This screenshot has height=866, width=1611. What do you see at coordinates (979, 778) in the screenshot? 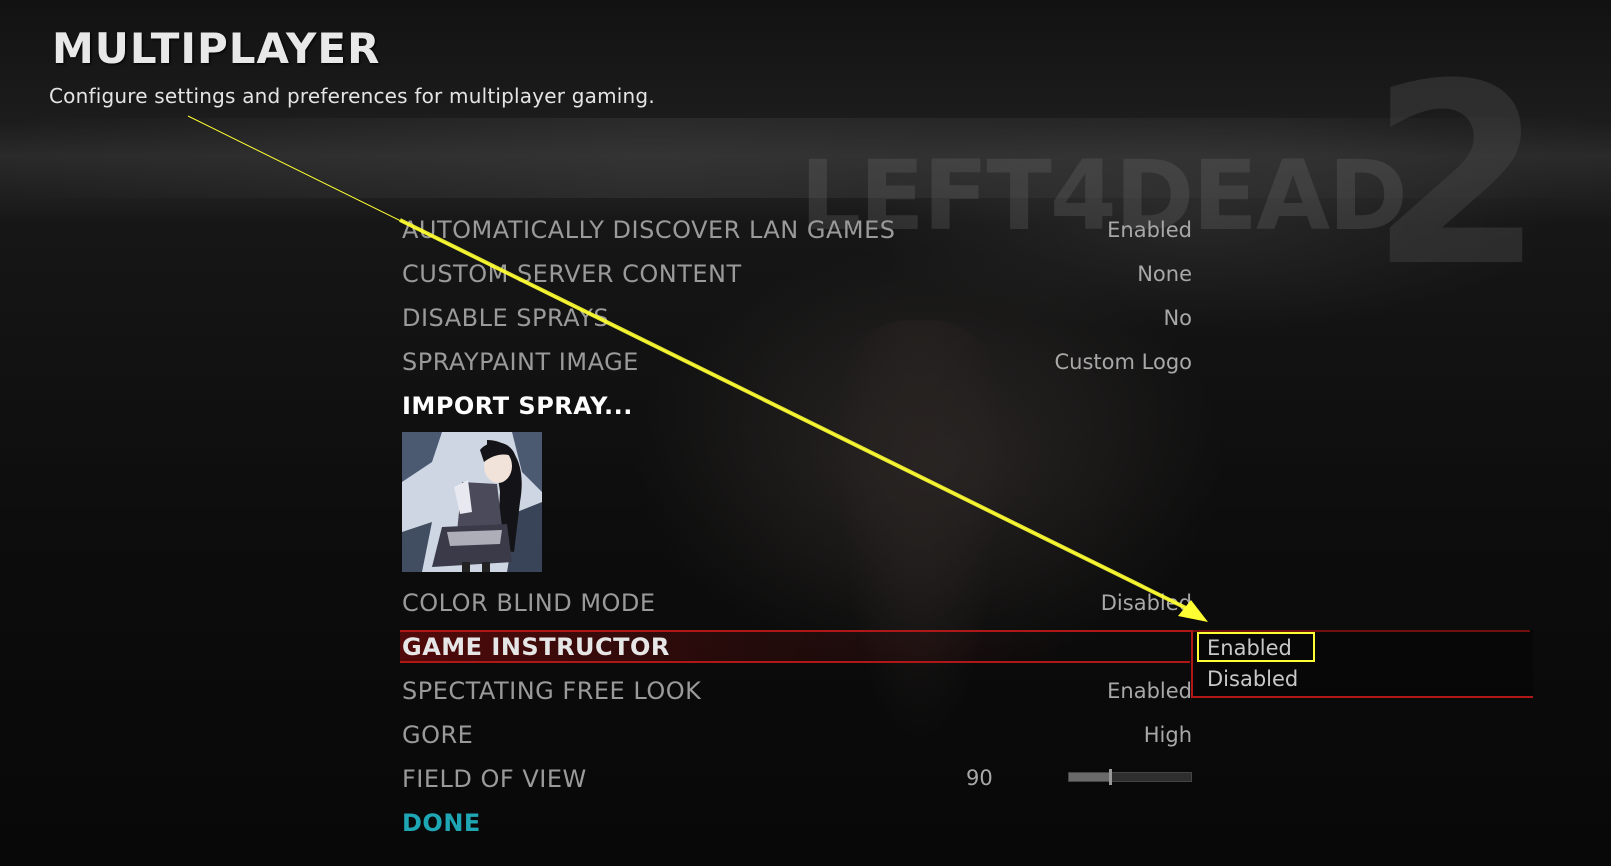
I see `fov-value: 90` at bounding box center [979, 778].